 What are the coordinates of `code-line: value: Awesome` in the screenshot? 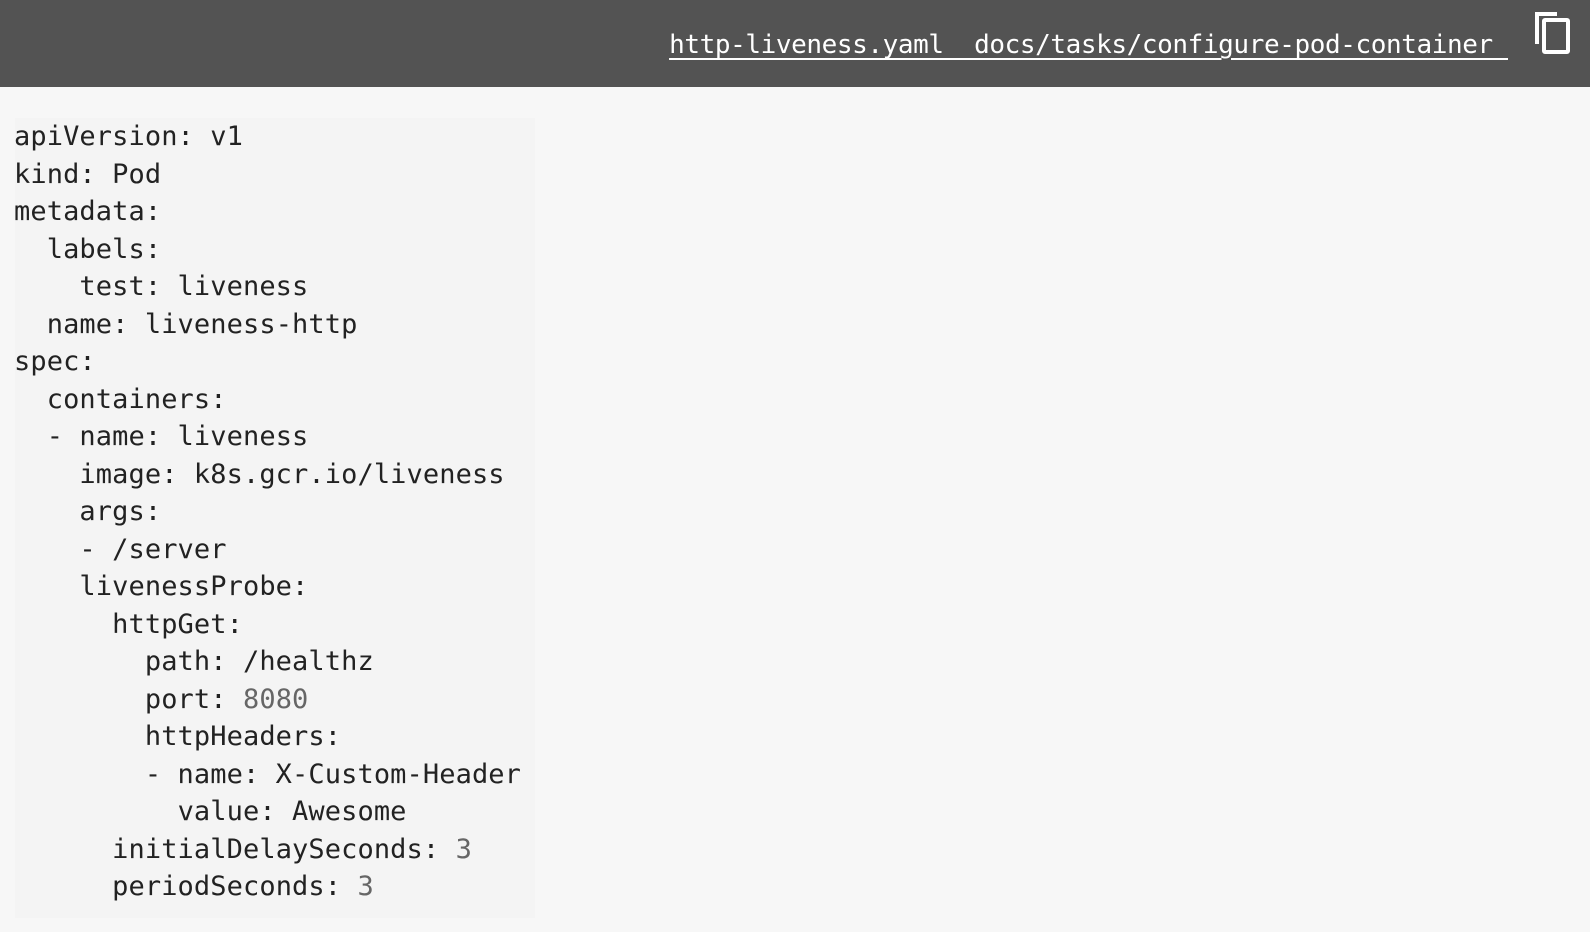 It's located at (267, 812).